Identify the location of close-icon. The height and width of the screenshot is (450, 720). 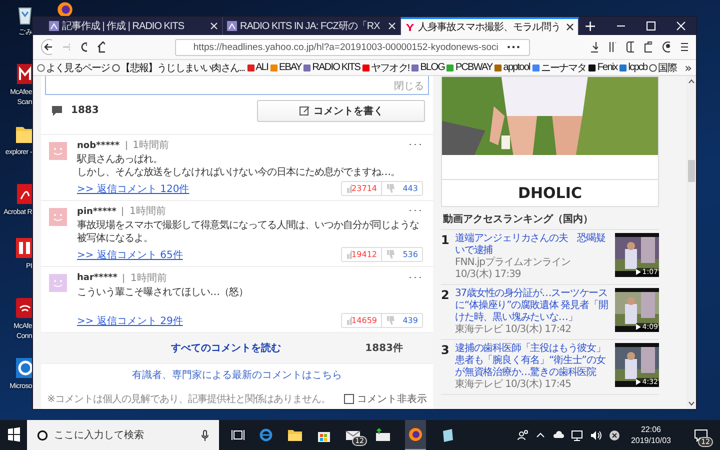
(570, 27).